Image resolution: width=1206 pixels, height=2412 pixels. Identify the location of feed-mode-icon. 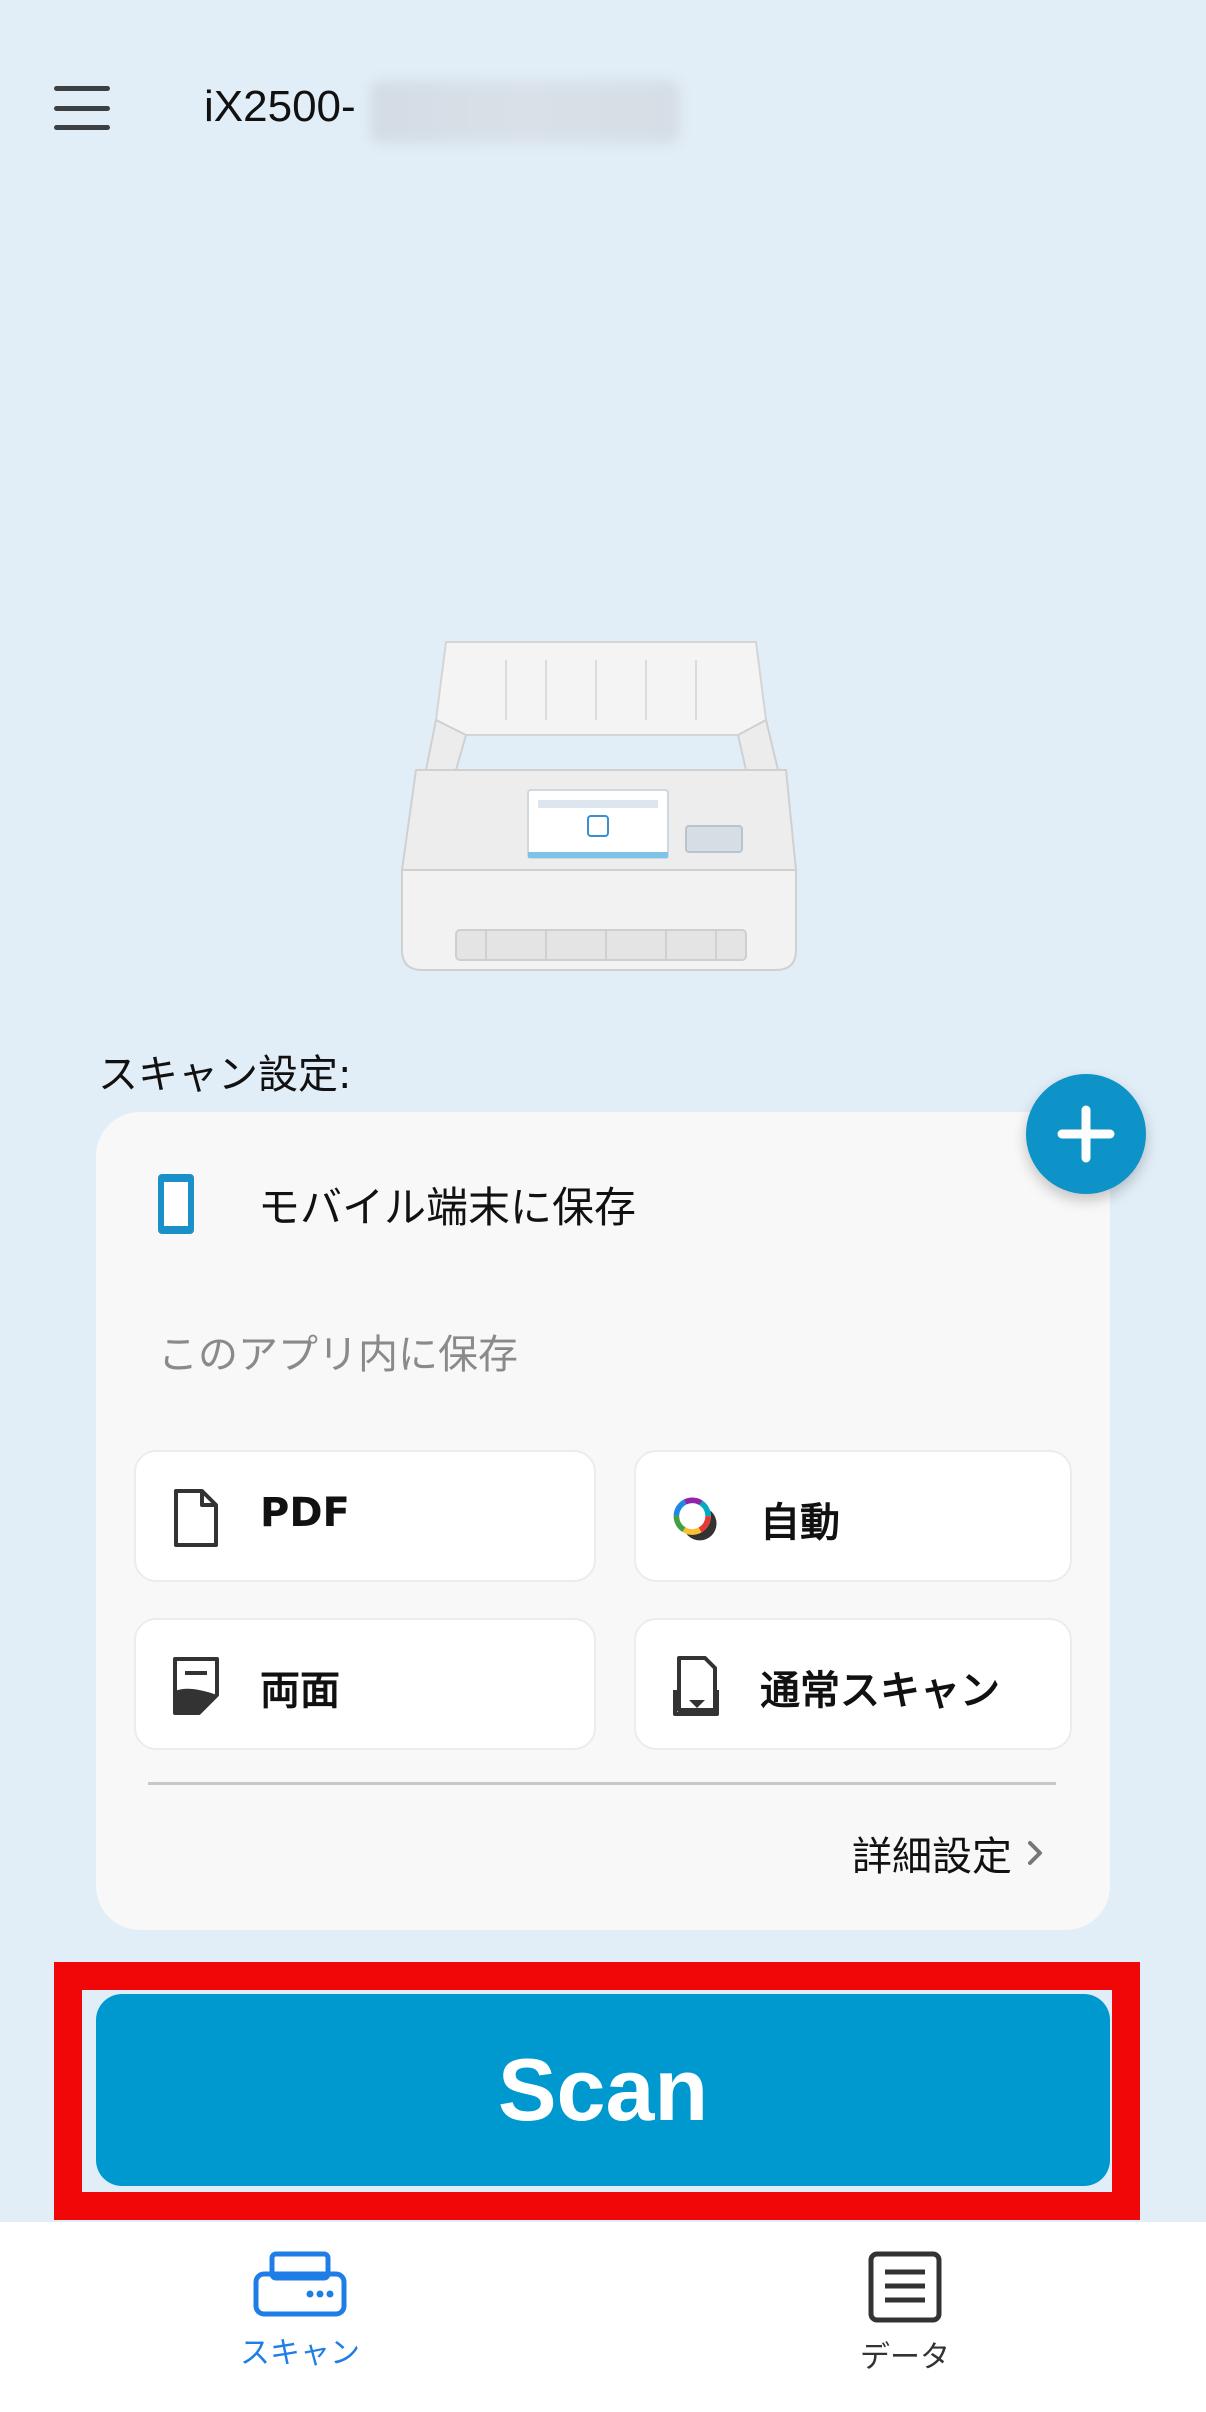
(696, 1686).